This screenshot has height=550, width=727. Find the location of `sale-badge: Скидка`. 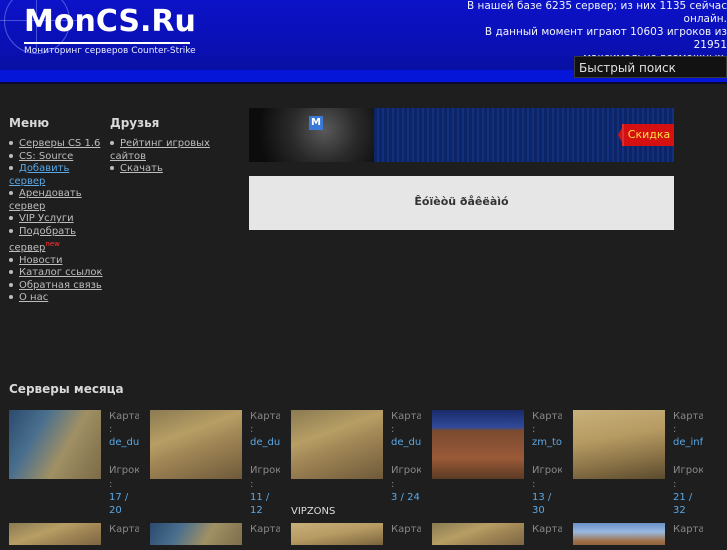

sale-badge: Скидка is located at coordinates (648, 135).